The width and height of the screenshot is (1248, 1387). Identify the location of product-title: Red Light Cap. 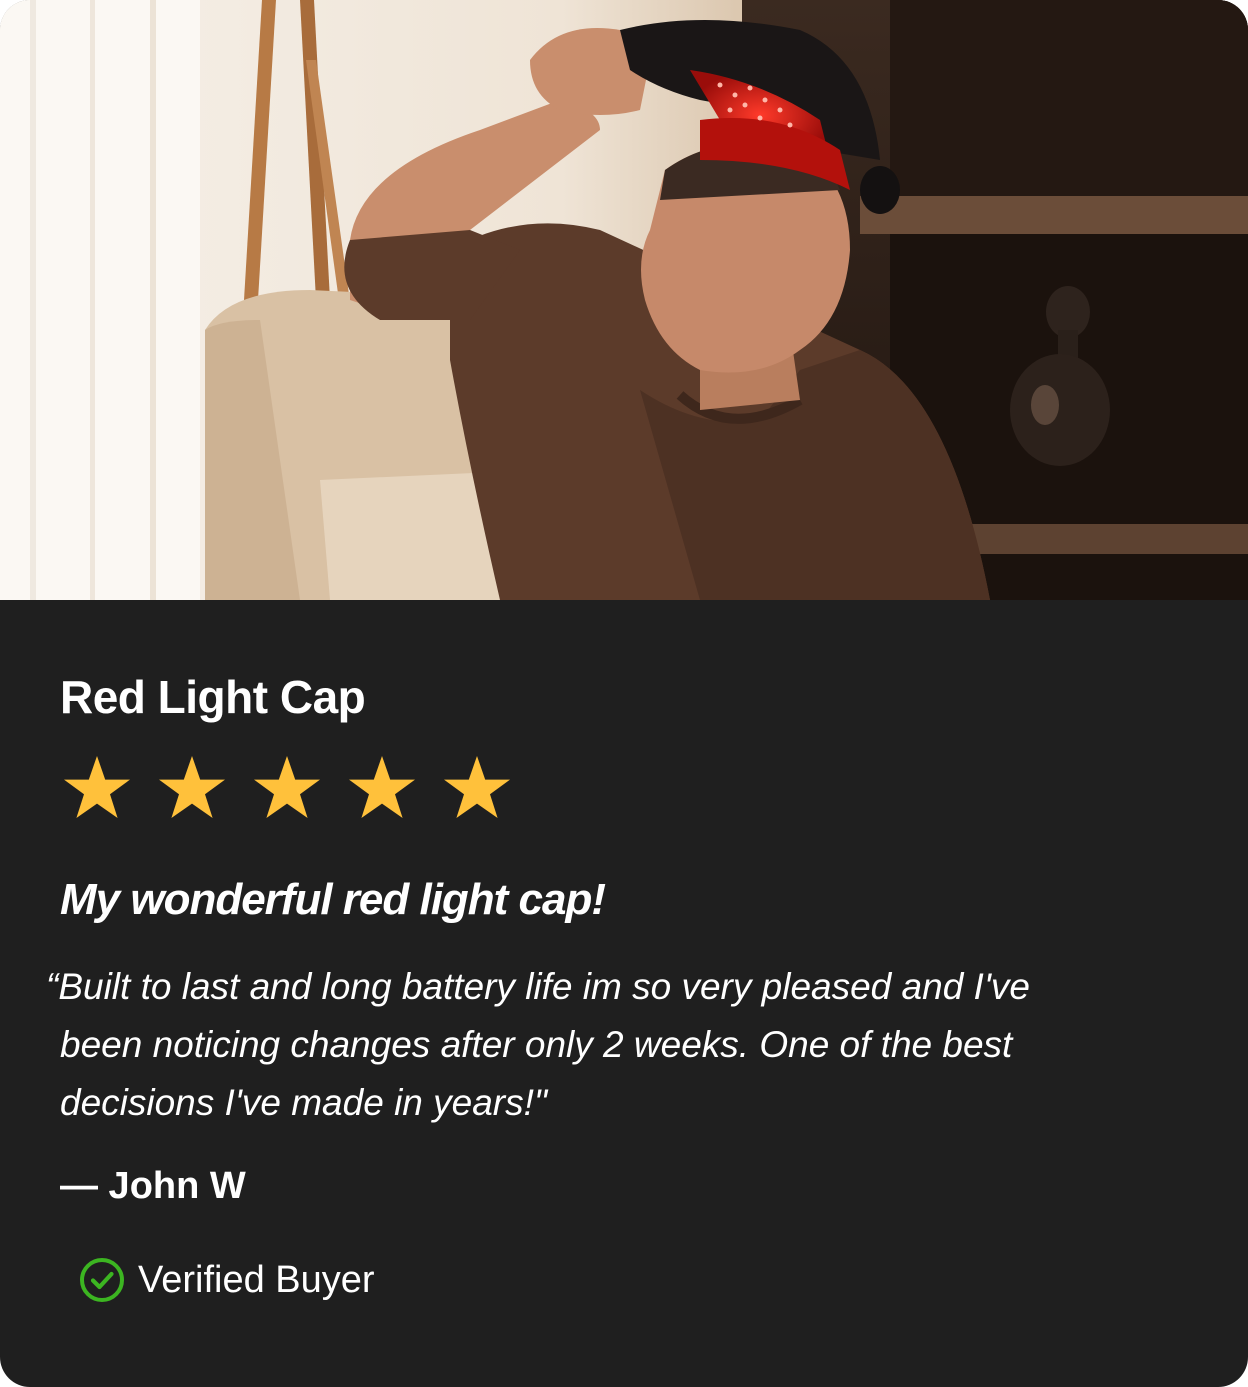
(213, 697).